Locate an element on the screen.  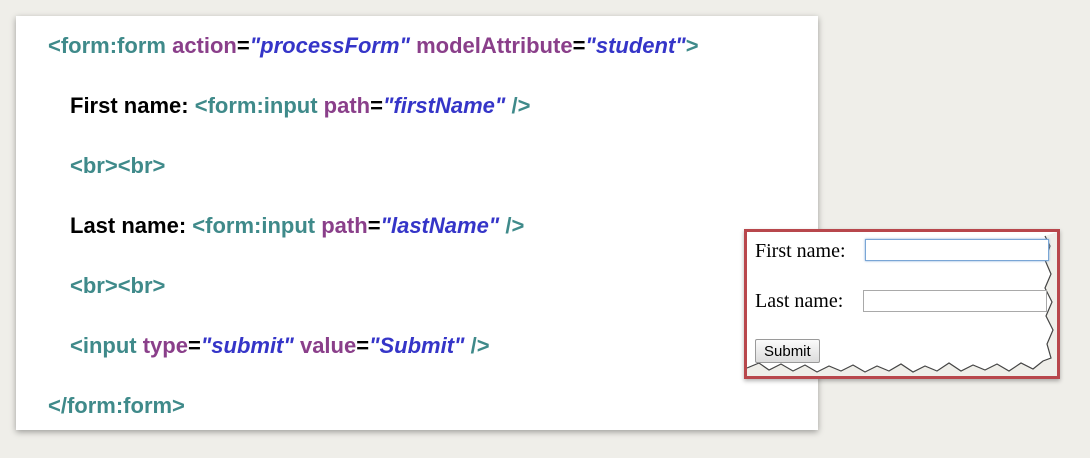
code-text: Last name: is located at coordinates (128, 225).